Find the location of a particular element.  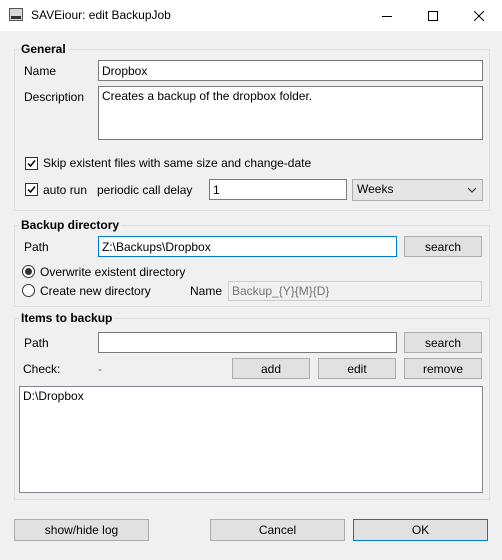

create-directory-label: Create new directory is located at coordinates (95, 291).